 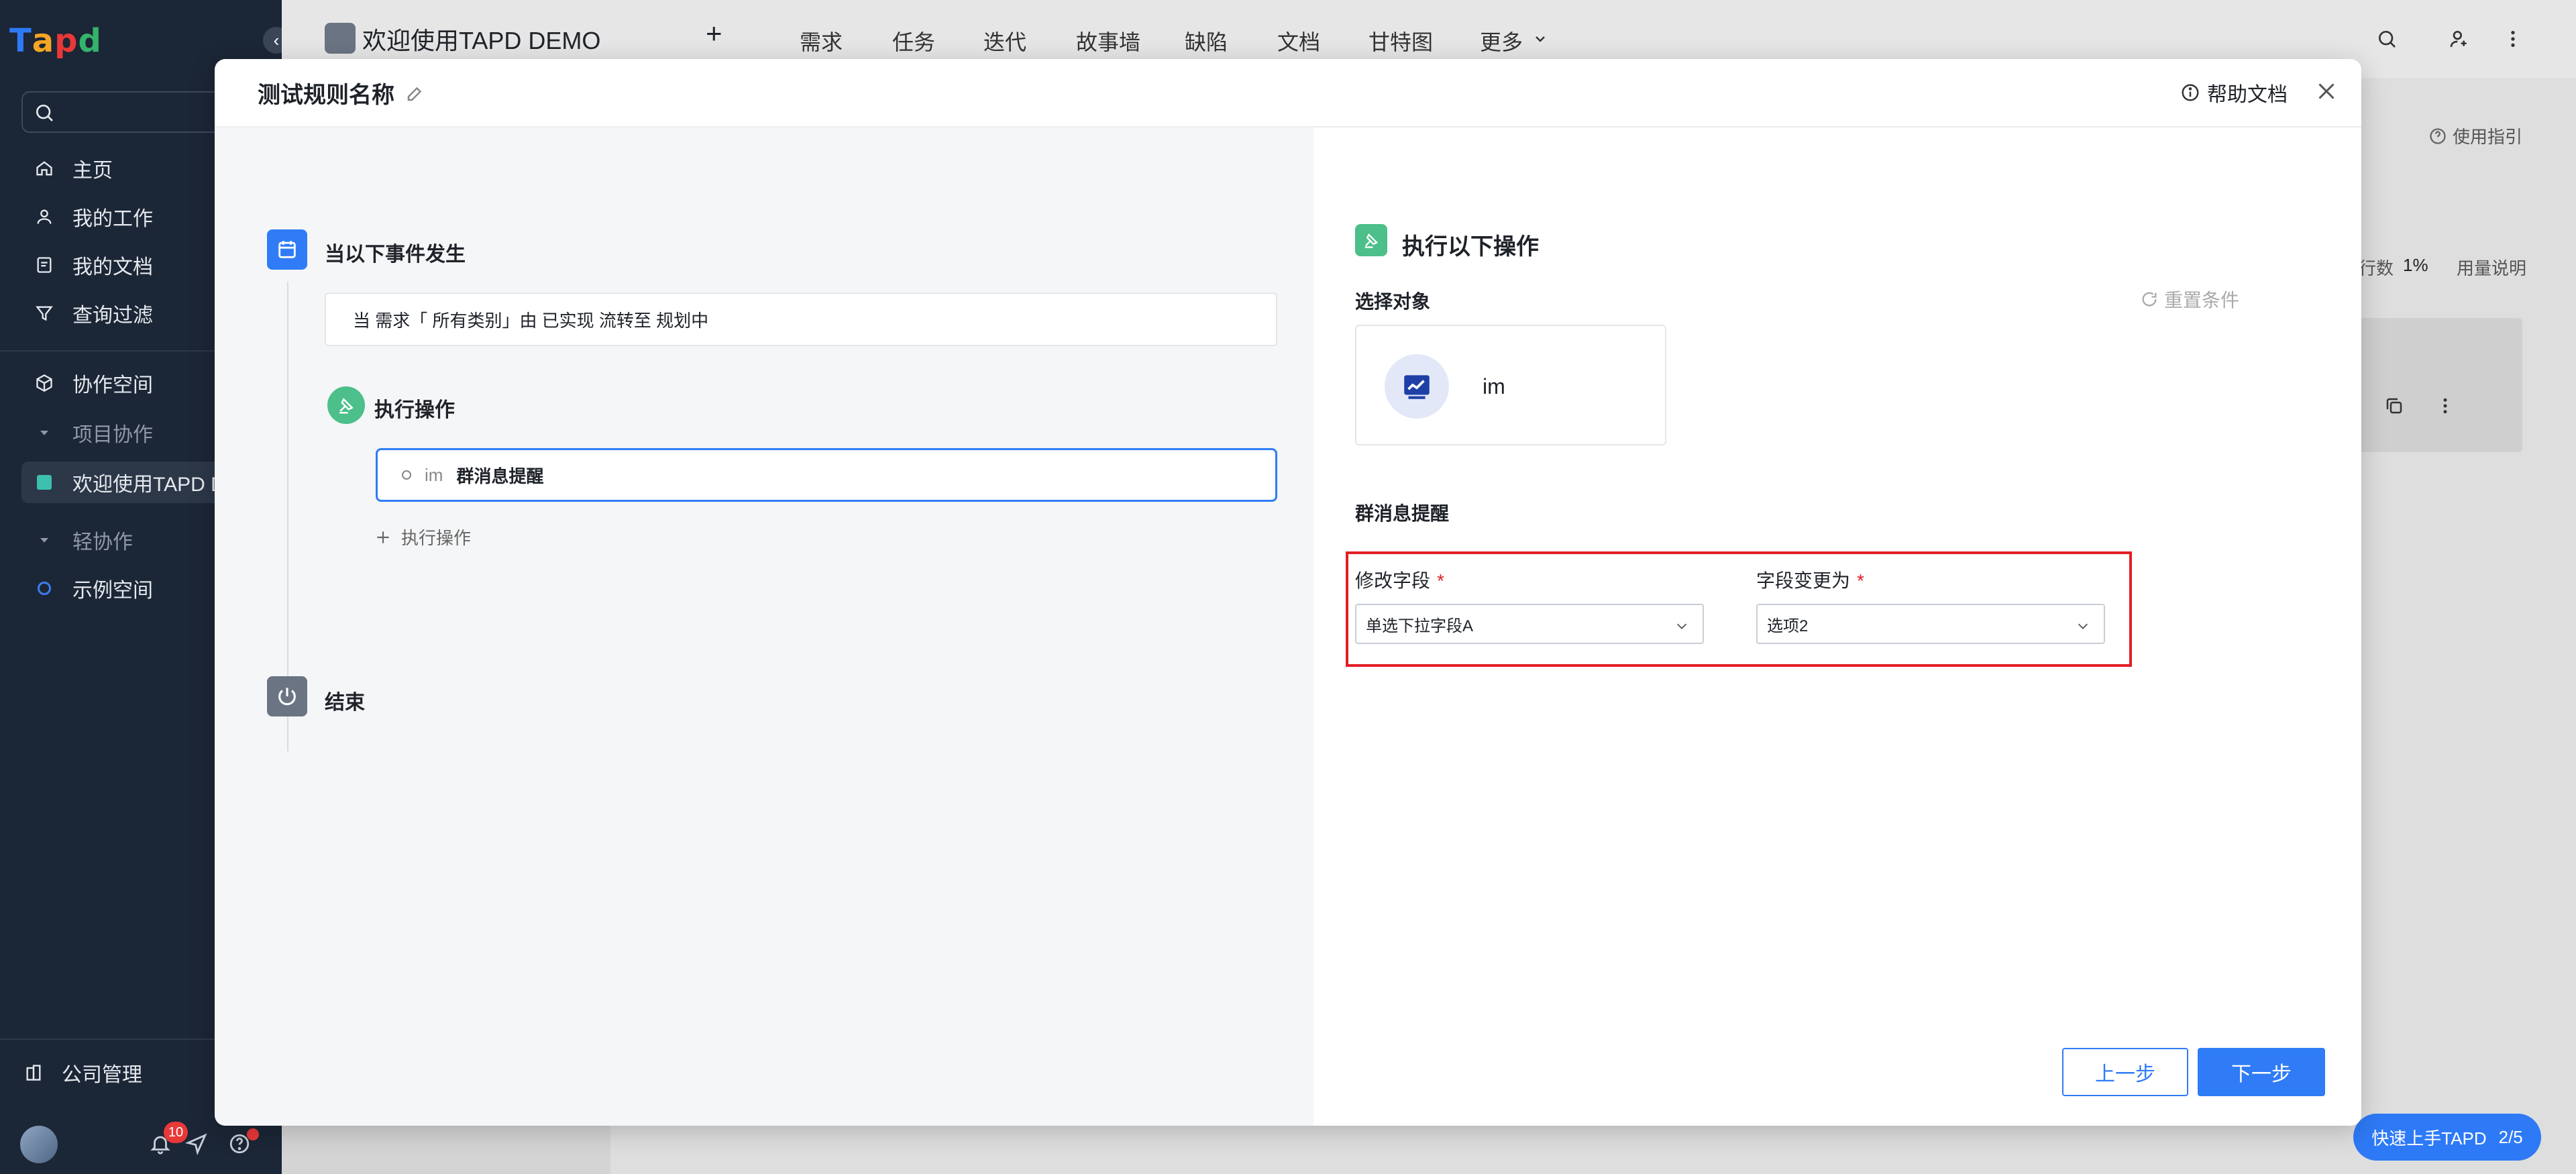 What do you see at coordinates (2376, 268) in the screenshot?
I see `row-count-label: 行数` at bounding box center [2376, 268].